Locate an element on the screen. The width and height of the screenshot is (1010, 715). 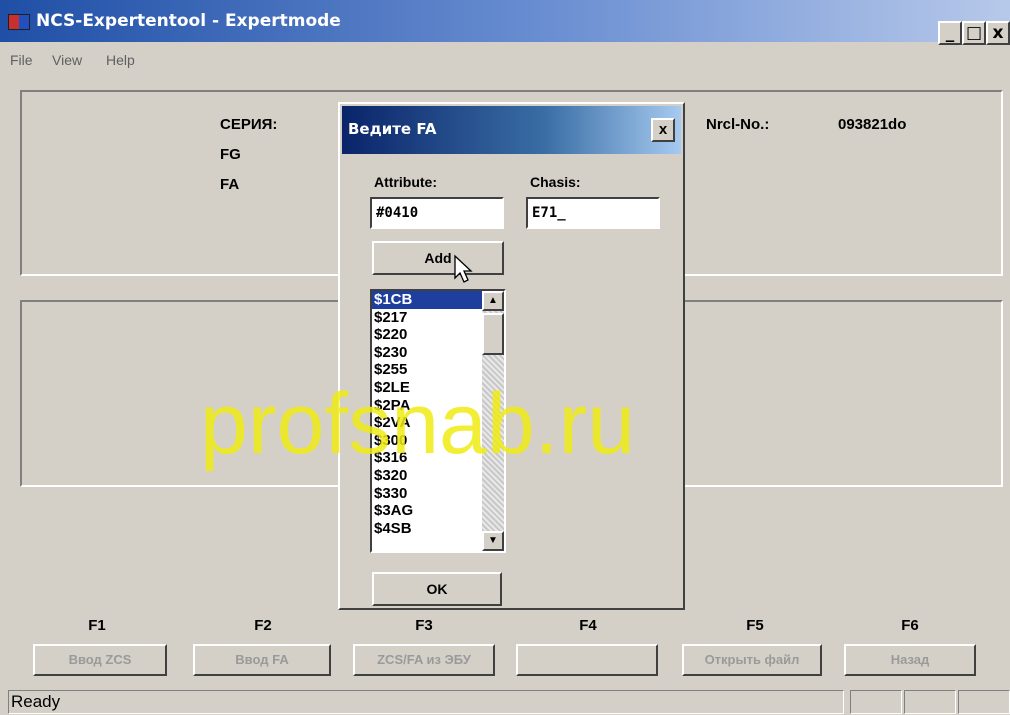
list-item: $2VA is located at coordinates (427, 423).